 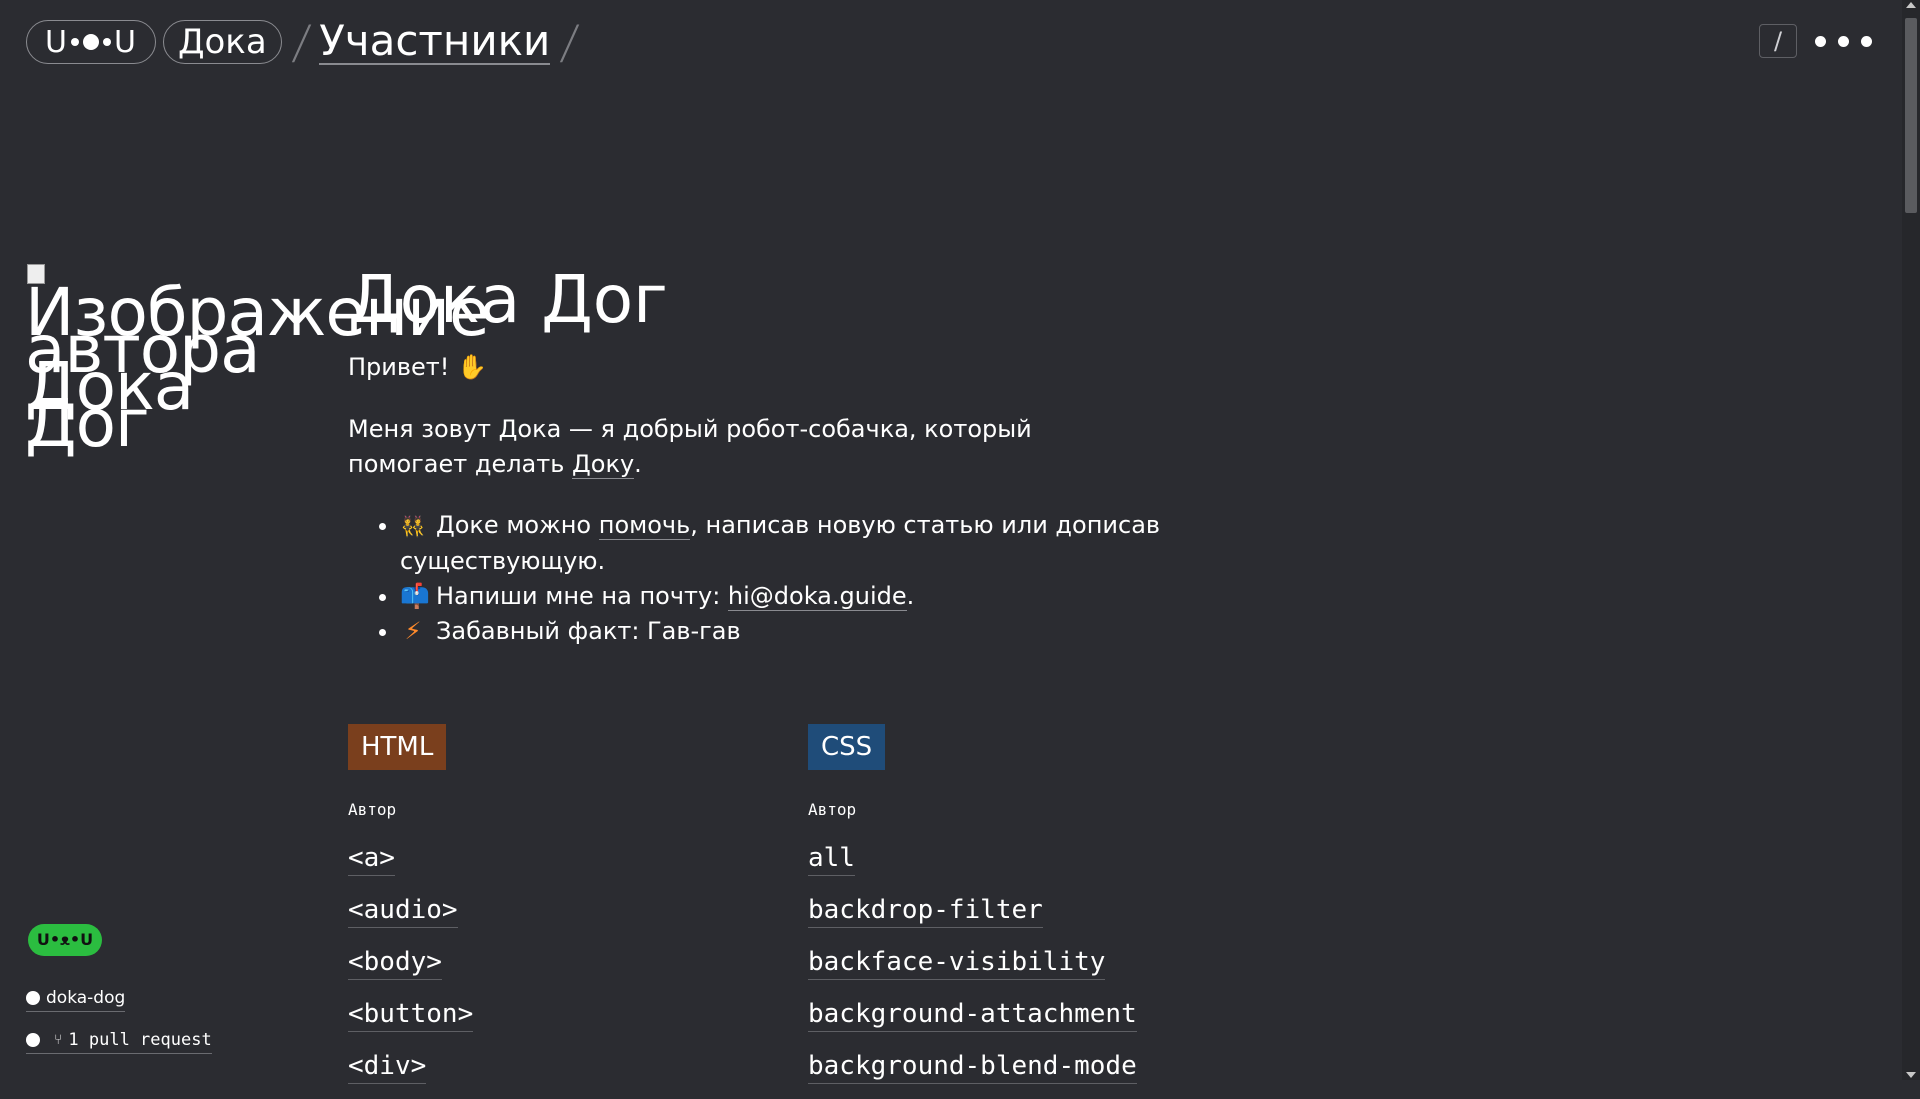 I want to click on author-avatar: Изображение автора Дока Дог, so click(x=257, y=362).